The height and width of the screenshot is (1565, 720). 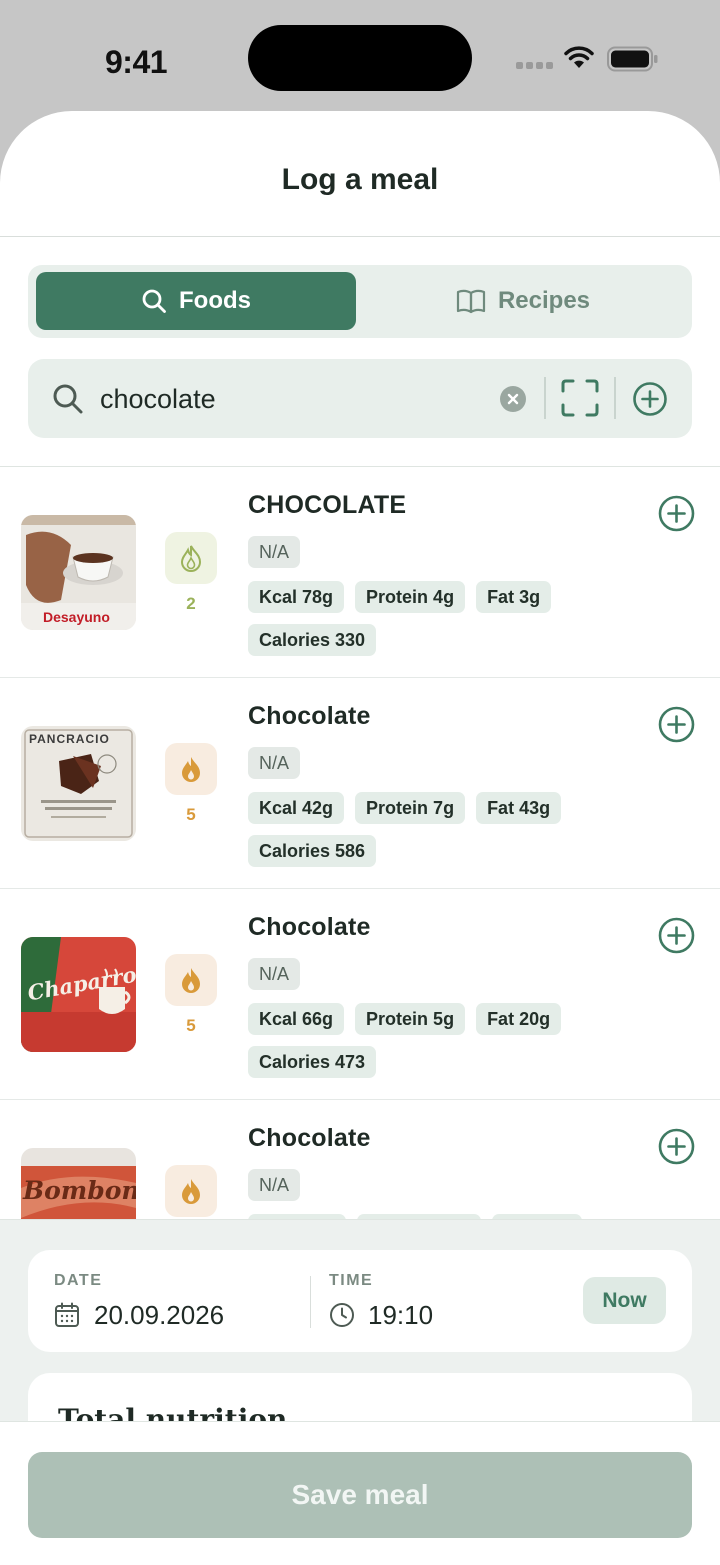 What do you see at coordinates (78, 994) in the screenshot?
I see `food-thumbnail: Chaparro` at bounding box center [78, 994].